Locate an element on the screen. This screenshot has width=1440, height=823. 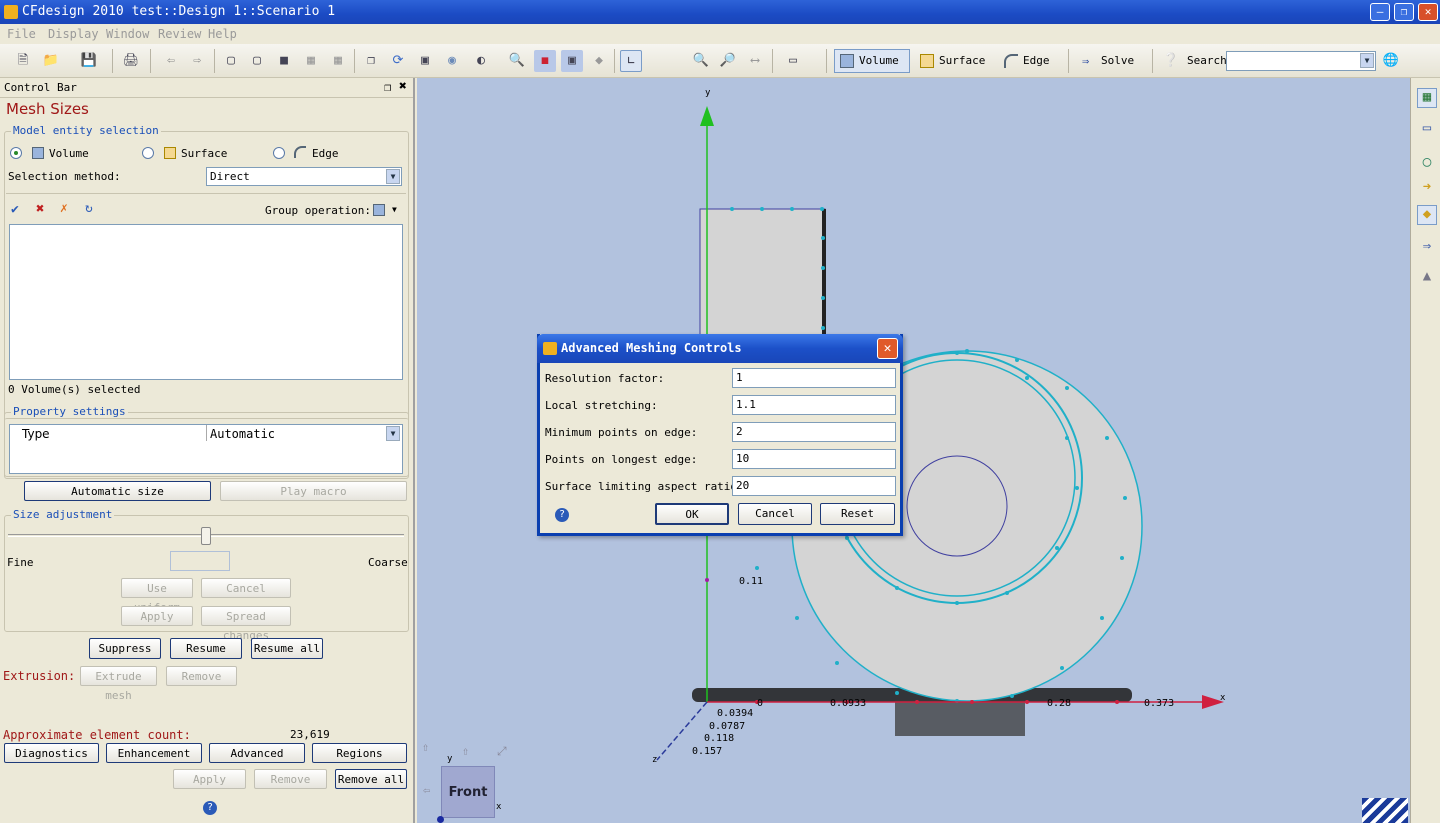
refresh-icon: ↻ is located at coordinates (89, 208).